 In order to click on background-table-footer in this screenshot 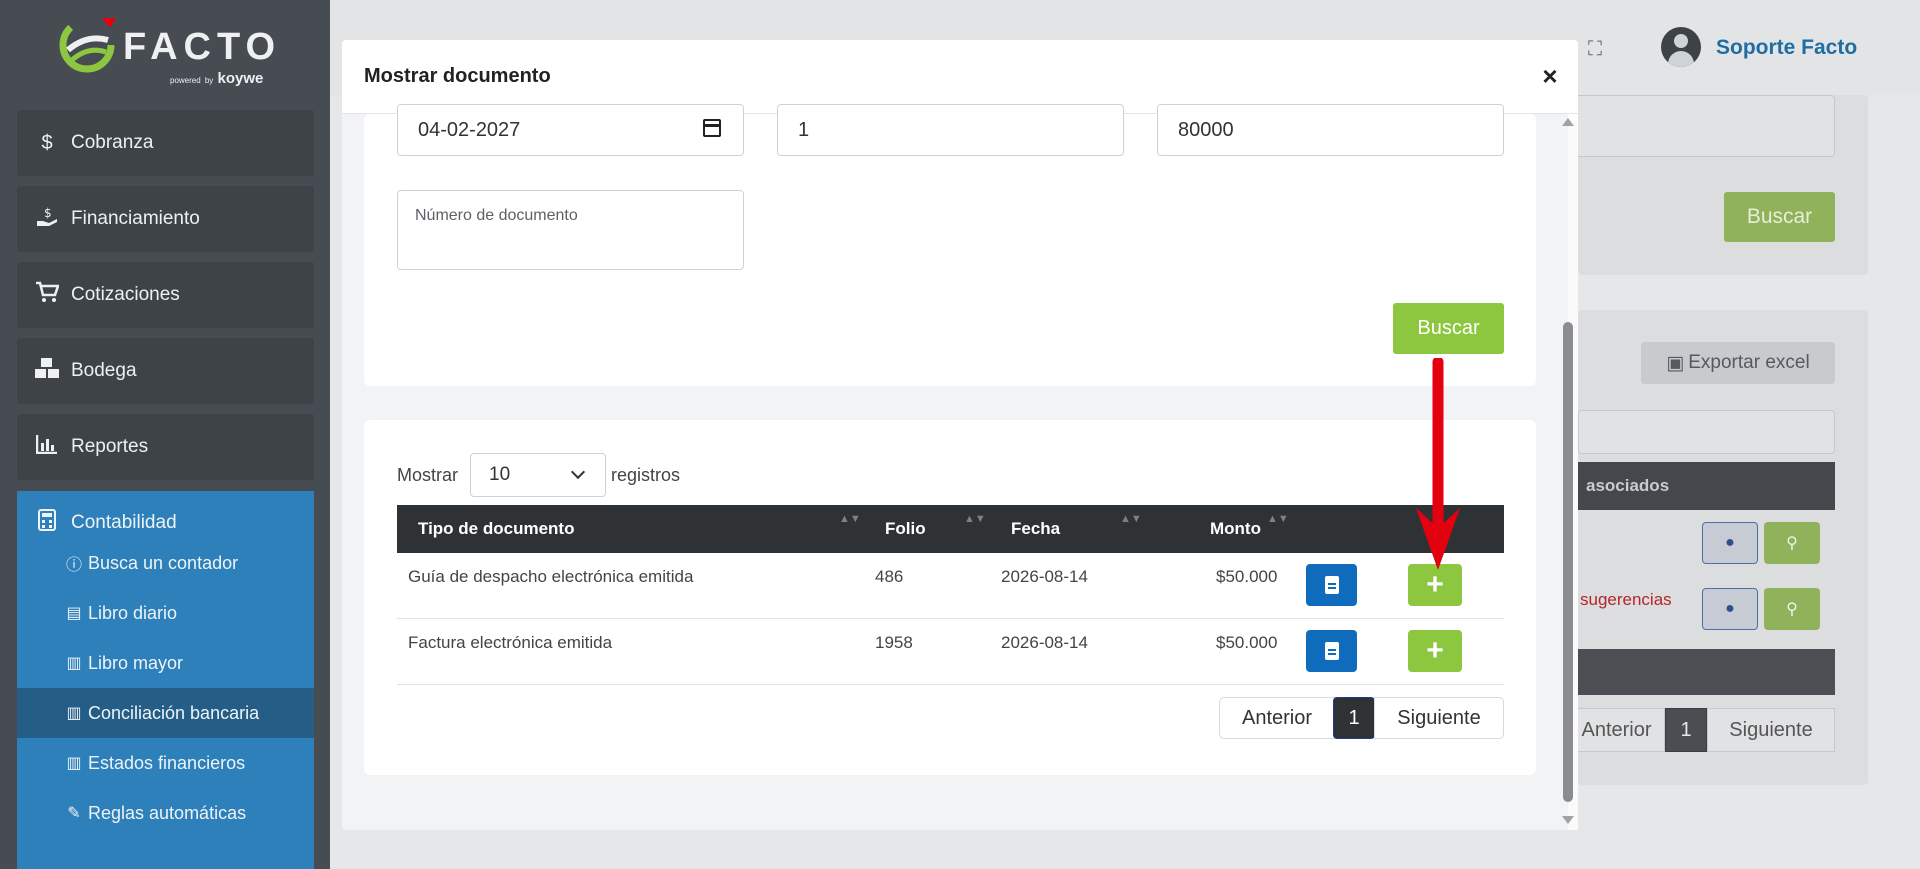, I will do `click(1706, 672)`.